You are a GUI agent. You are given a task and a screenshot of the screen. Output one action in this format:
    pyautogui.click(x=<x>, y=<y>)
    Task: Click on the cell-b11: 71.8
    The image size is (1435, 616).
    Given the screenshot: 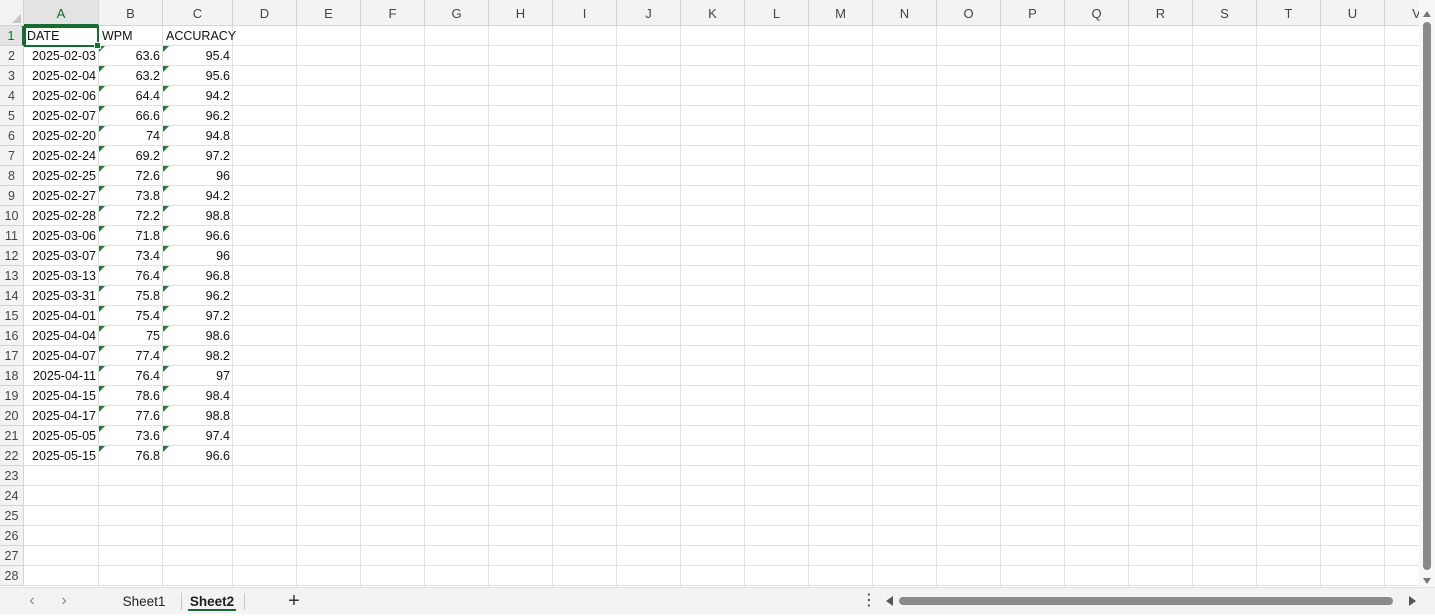 What is the action you would take?
    pyautogui.click(x=131, y=236)
    